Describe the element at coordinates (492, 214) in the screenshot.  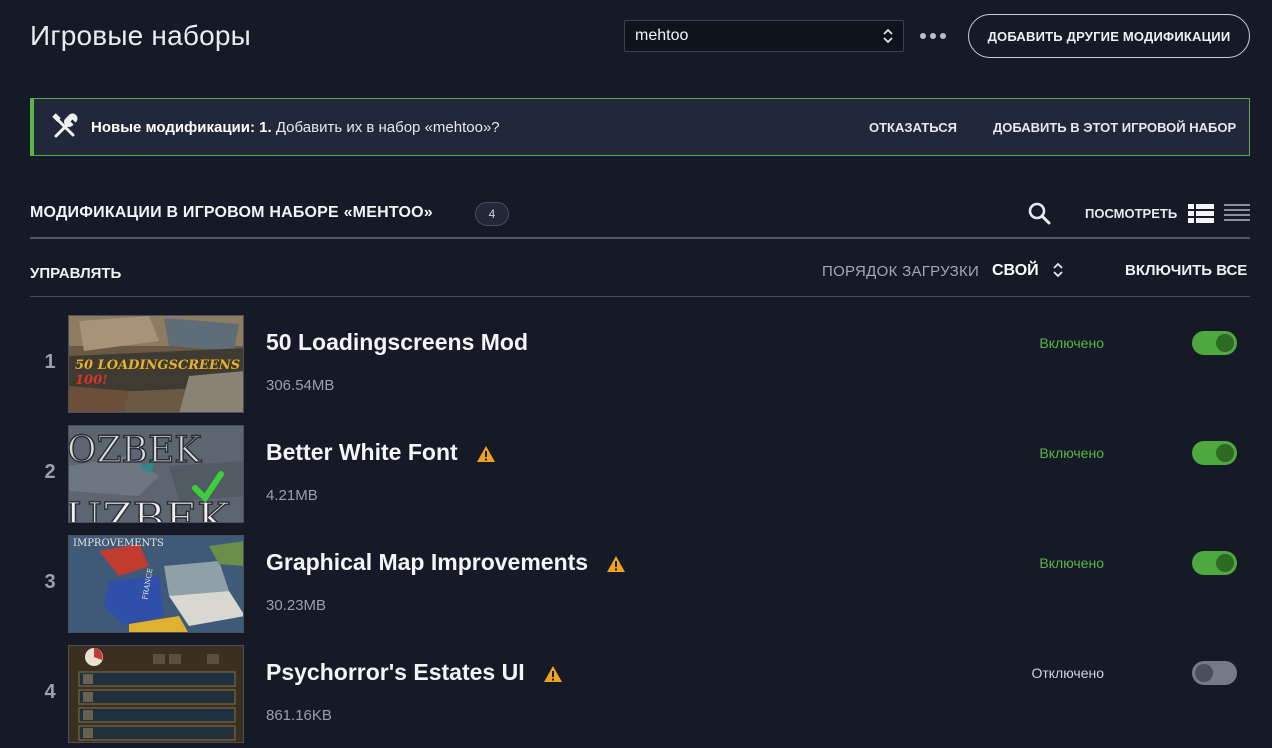
I see `mod-count-badge: 4` at that location.